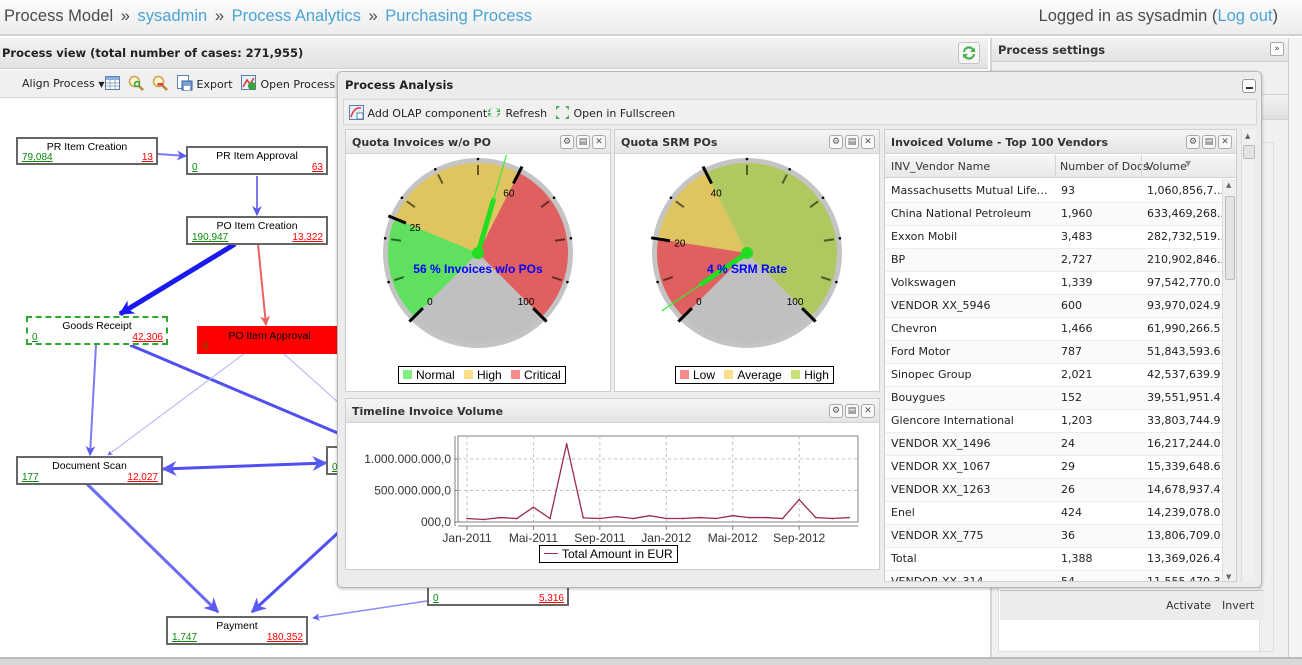 Image resolution: width=1302 pixels, height=665 pixels. I want to click on sort-desc-icon: ▼, so click(1188, 163).